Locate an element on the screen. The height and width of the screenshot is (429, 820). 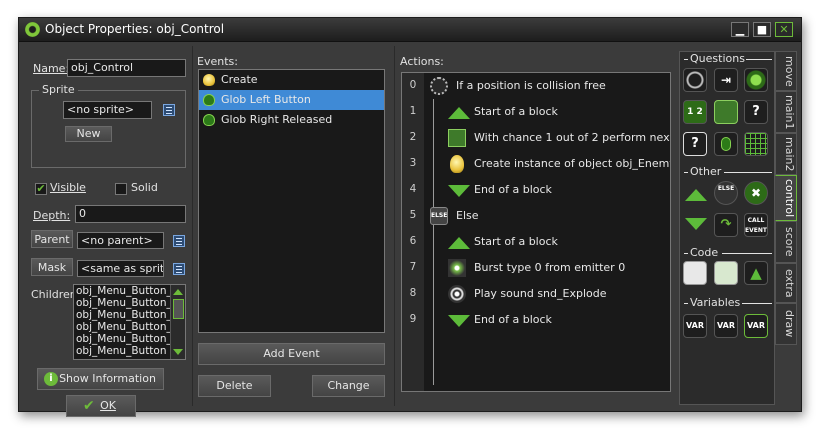
scroll-up-icon is located at coordinates (178, 292).